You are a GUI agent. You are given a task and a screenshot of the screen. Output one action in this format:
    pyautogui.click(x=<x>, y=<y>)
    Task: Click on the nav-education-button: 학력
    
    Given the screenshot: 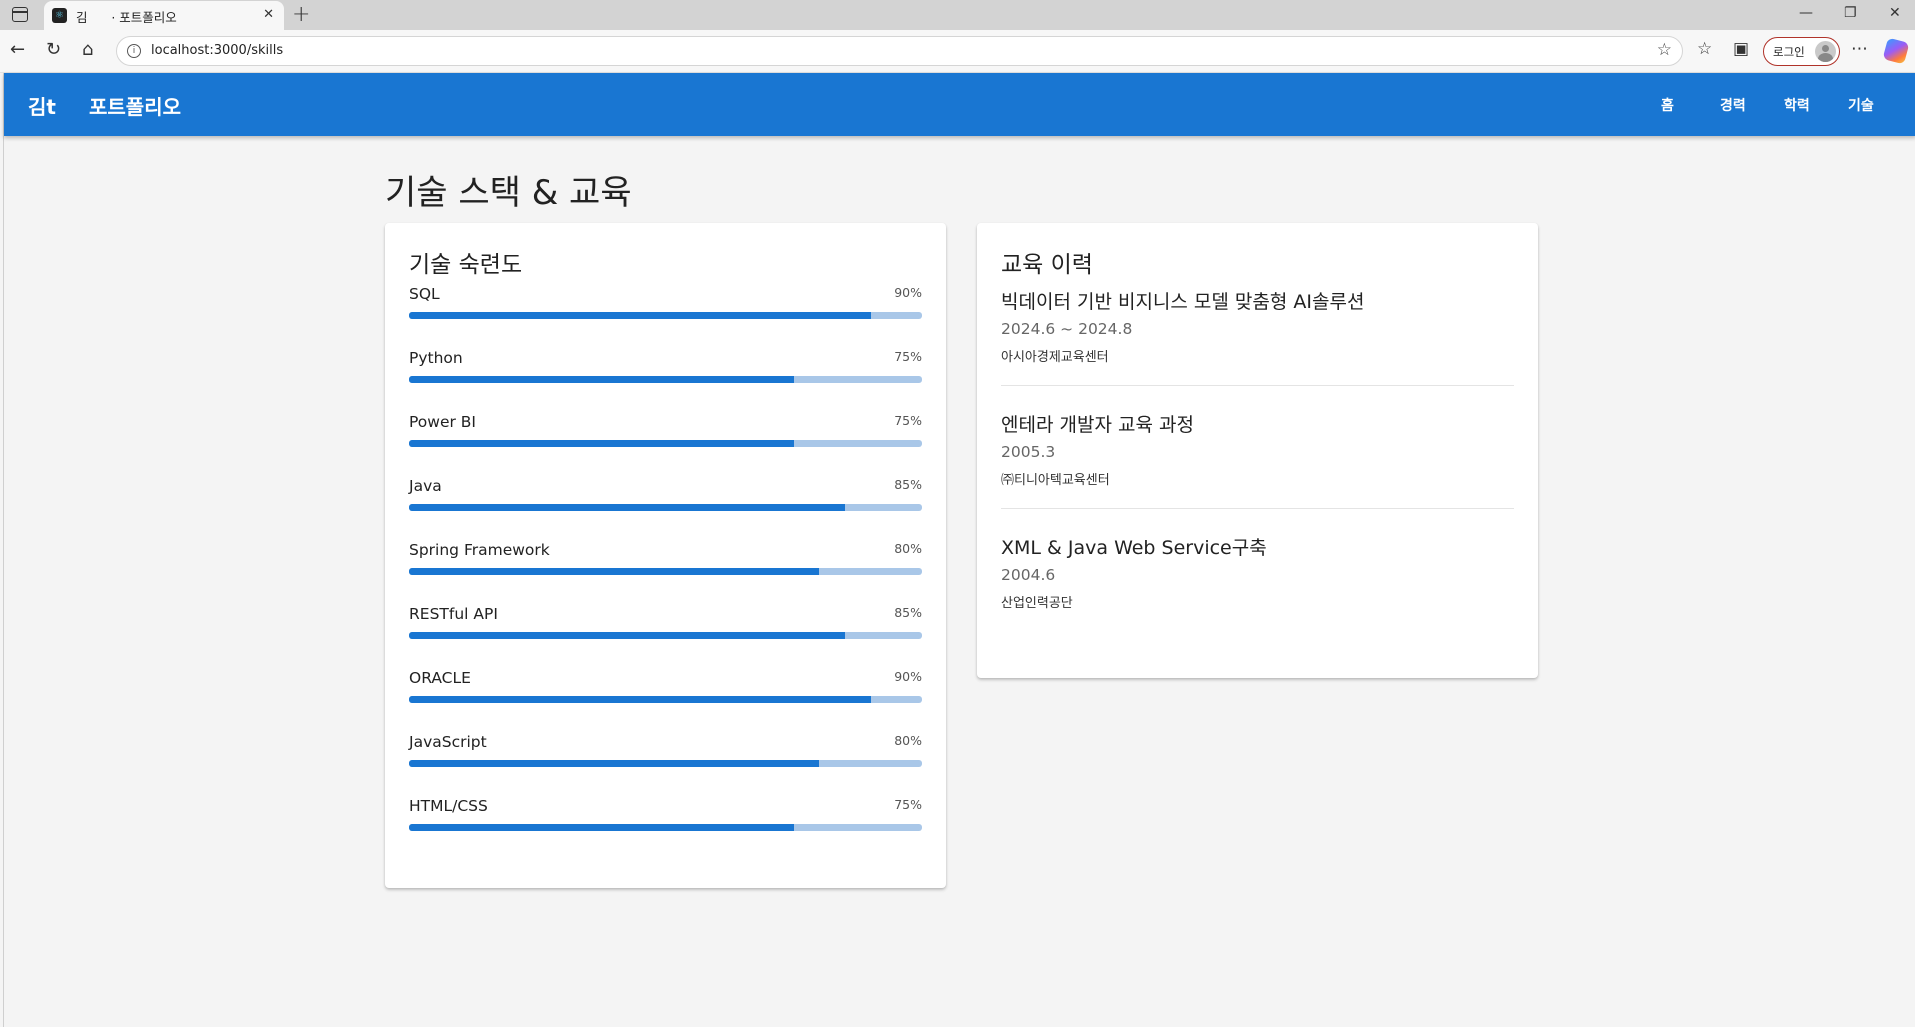 What is the action you would take?
    pyautogui.click(x=1797, y=105)
    